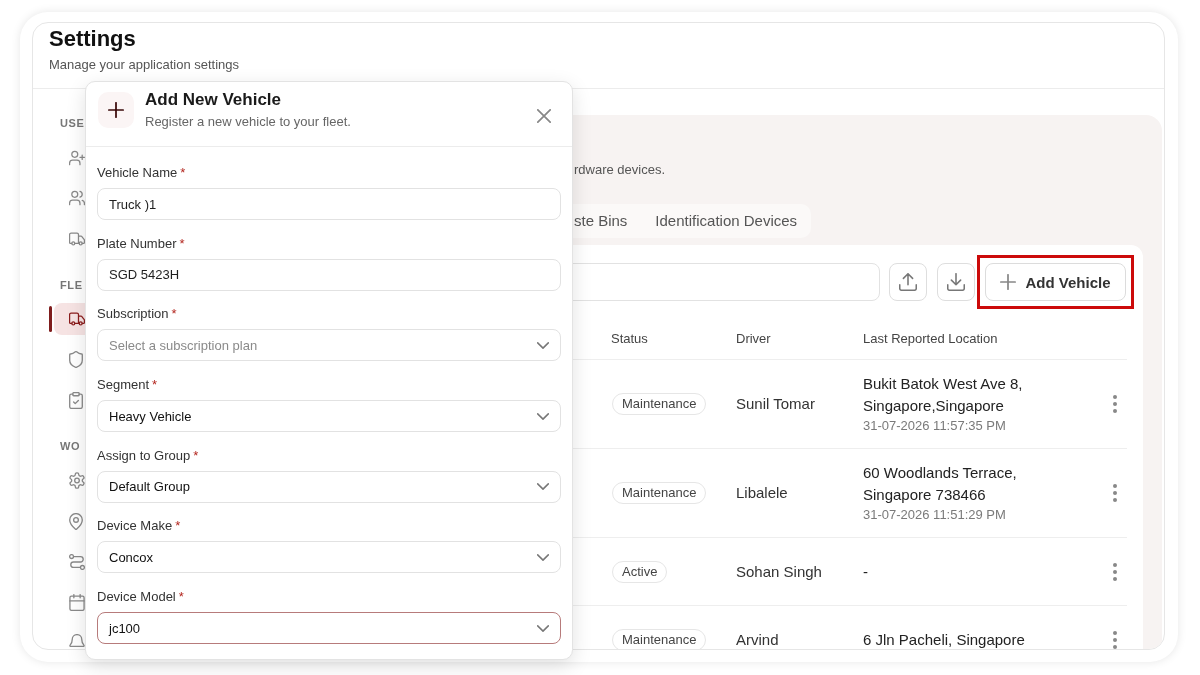  I want to click on status-badge: Active, so click(640, 571).